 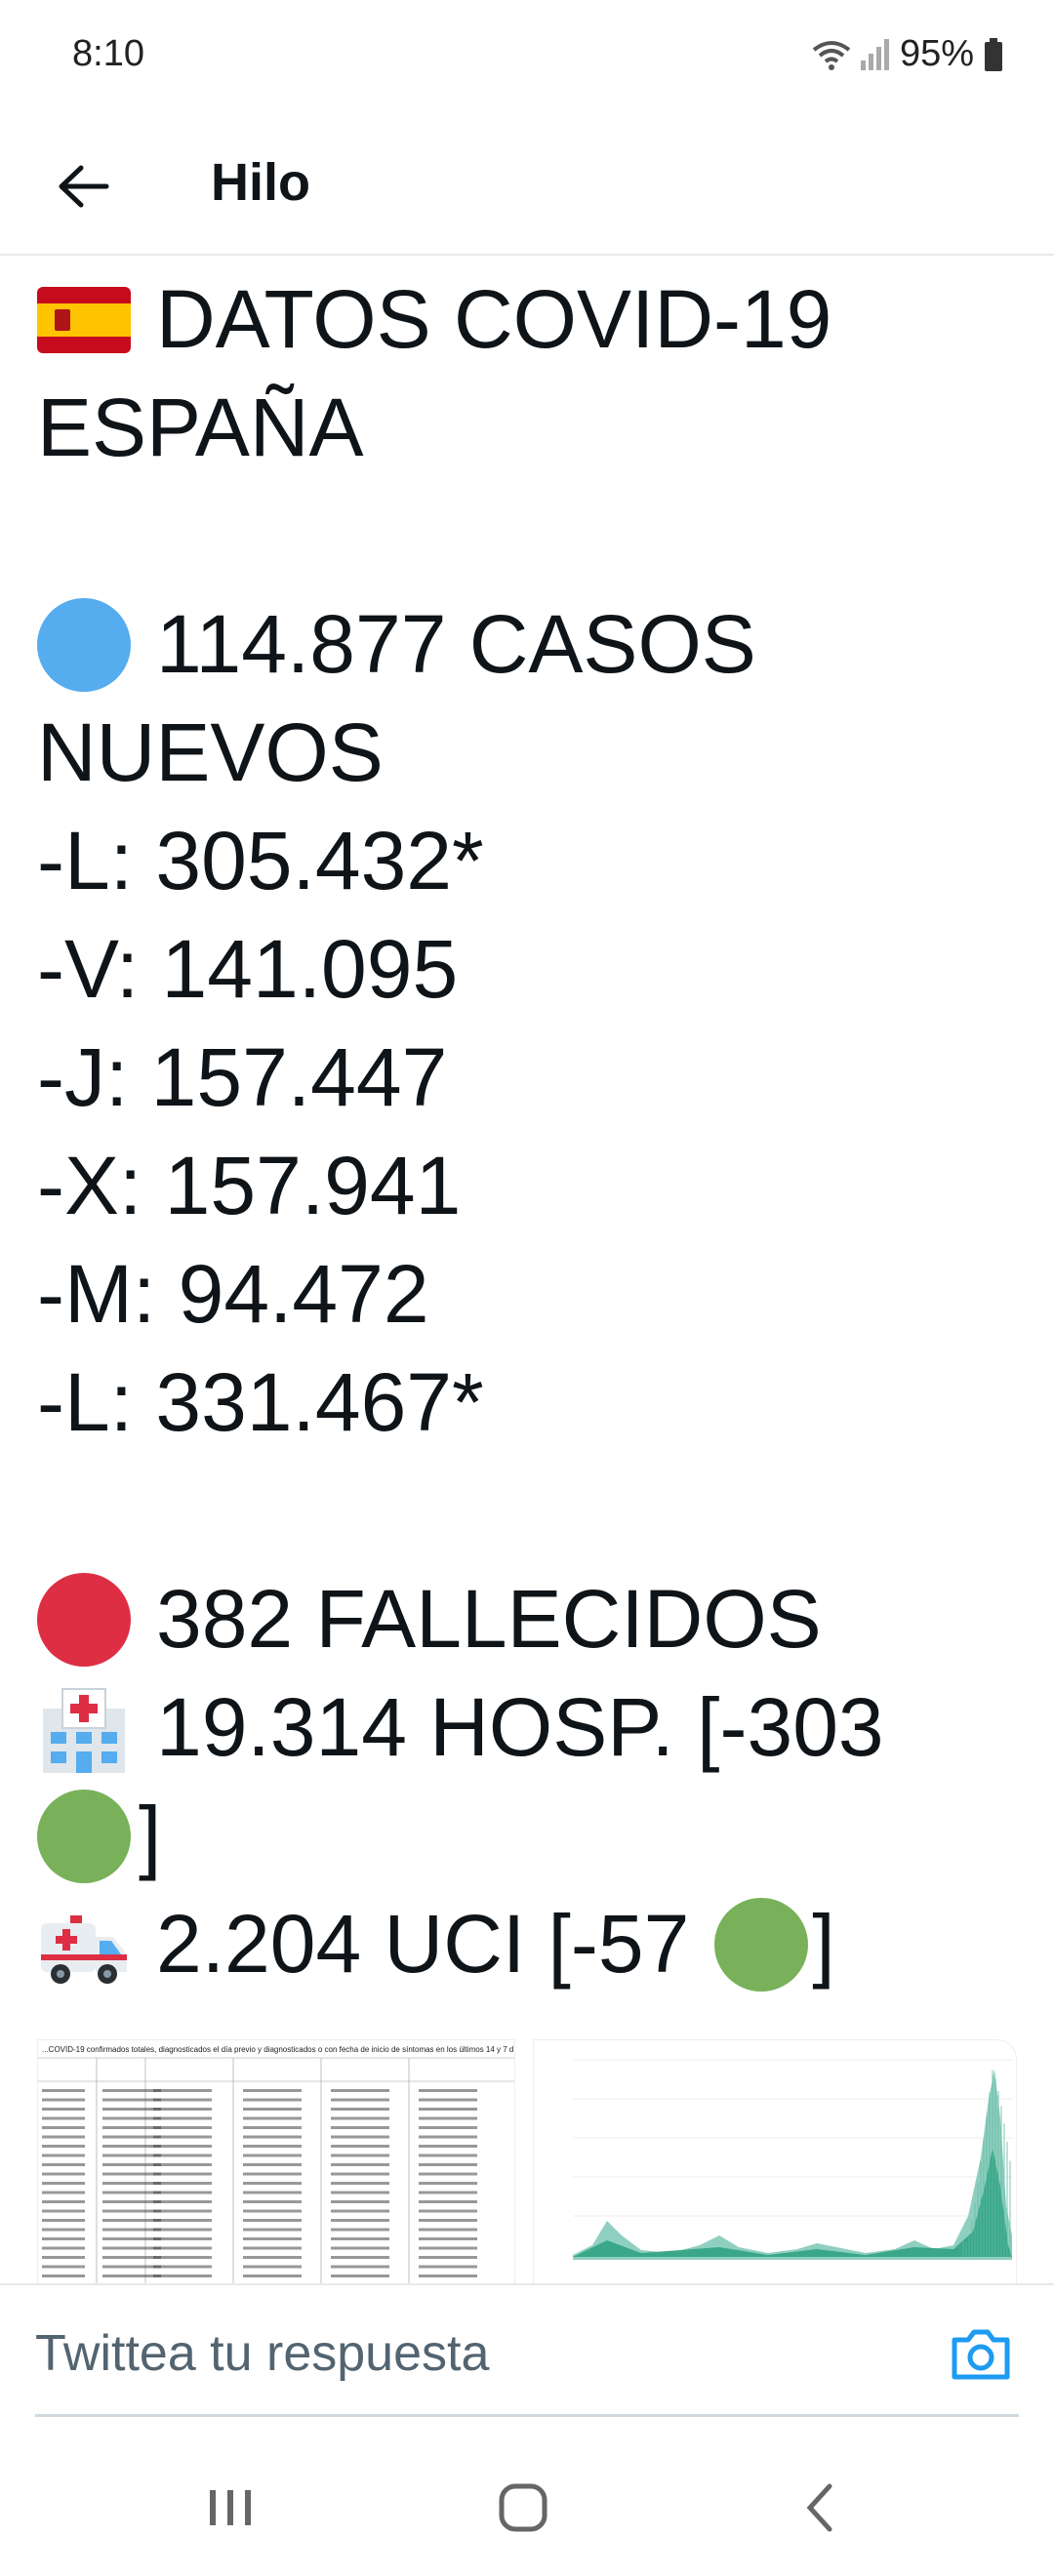 I want to click on chevron-left-icon, so click(x=819, y=2507).